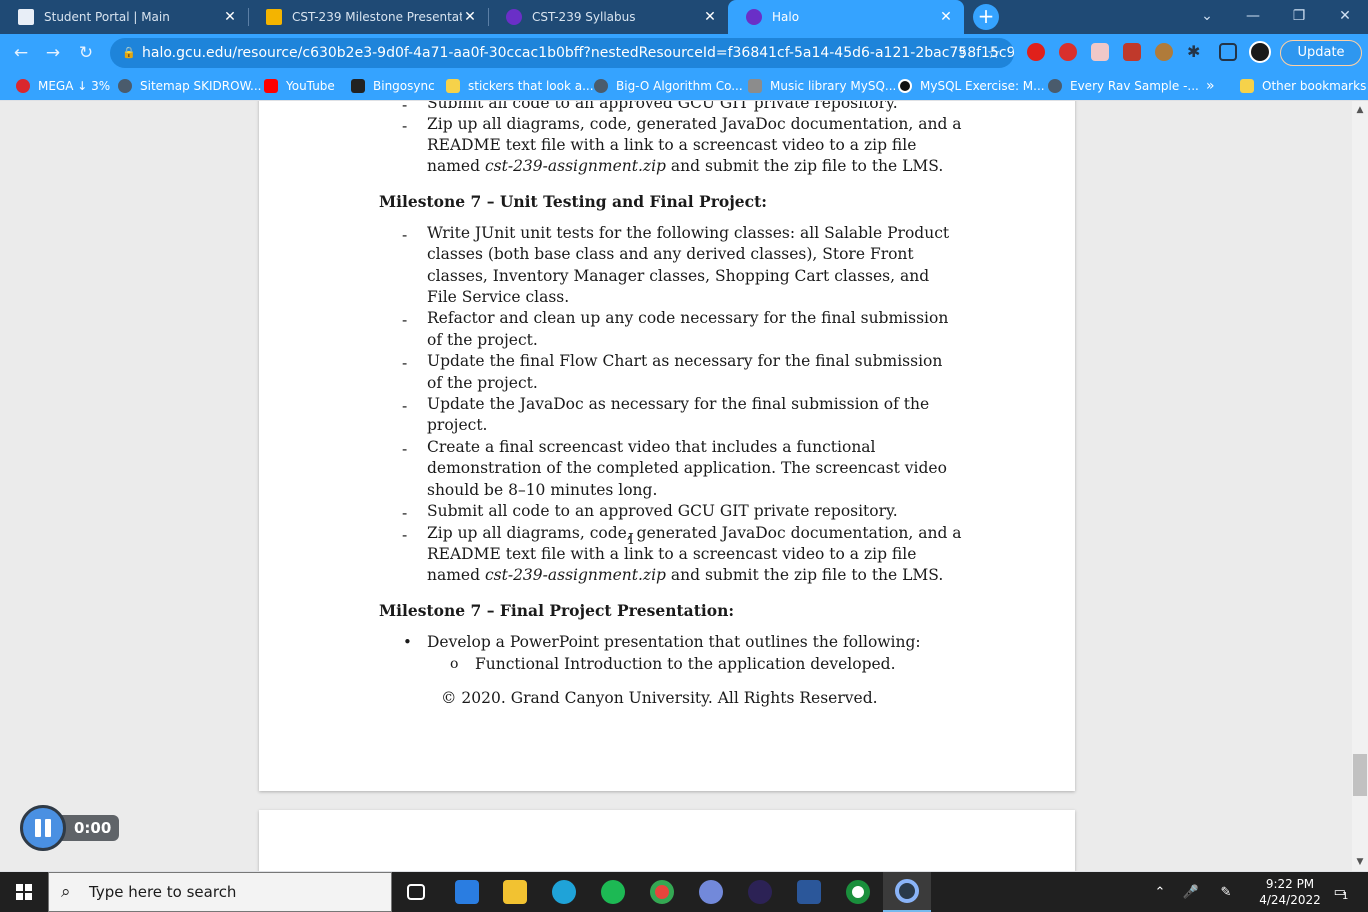 The image size is (1368, 912). I want to click on tab-title: Student Portal | Main, so click(107, 17).